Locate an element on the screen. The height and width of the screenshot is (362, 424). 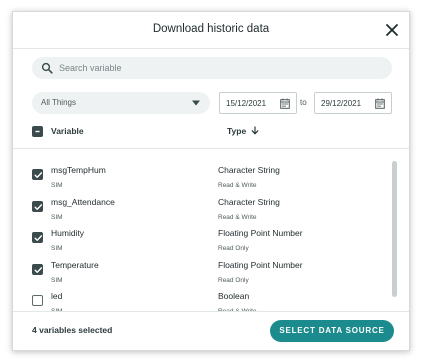
variable-type: Boolean is located at coordinates (234, 296).